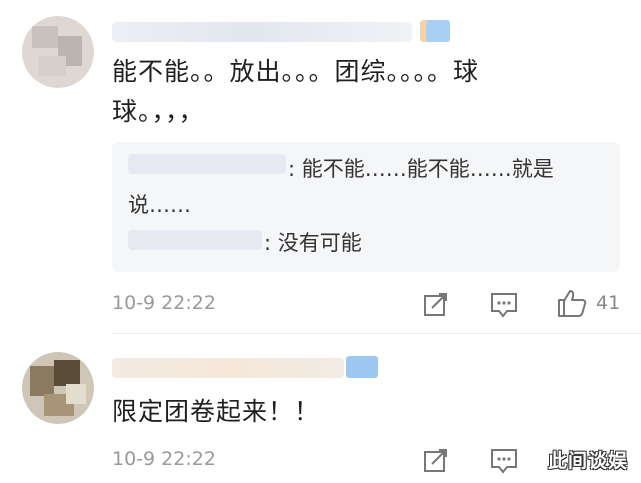 The image size is (641, 483). Describe the element at coordinates (296, 71) in the screenshot. I see `comment-text-line-1: 能不能。。放出。。。团综。。。。球` at that location.